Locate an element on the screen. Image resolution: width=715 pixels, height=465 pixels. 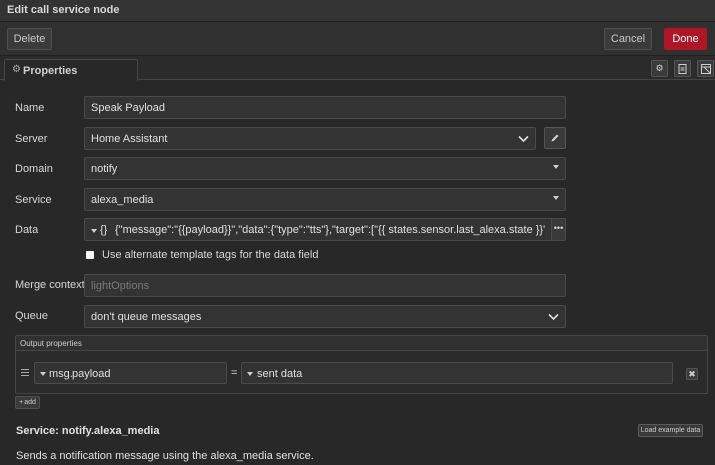
appearance-tab-icon is located at coordinates (705, 68).